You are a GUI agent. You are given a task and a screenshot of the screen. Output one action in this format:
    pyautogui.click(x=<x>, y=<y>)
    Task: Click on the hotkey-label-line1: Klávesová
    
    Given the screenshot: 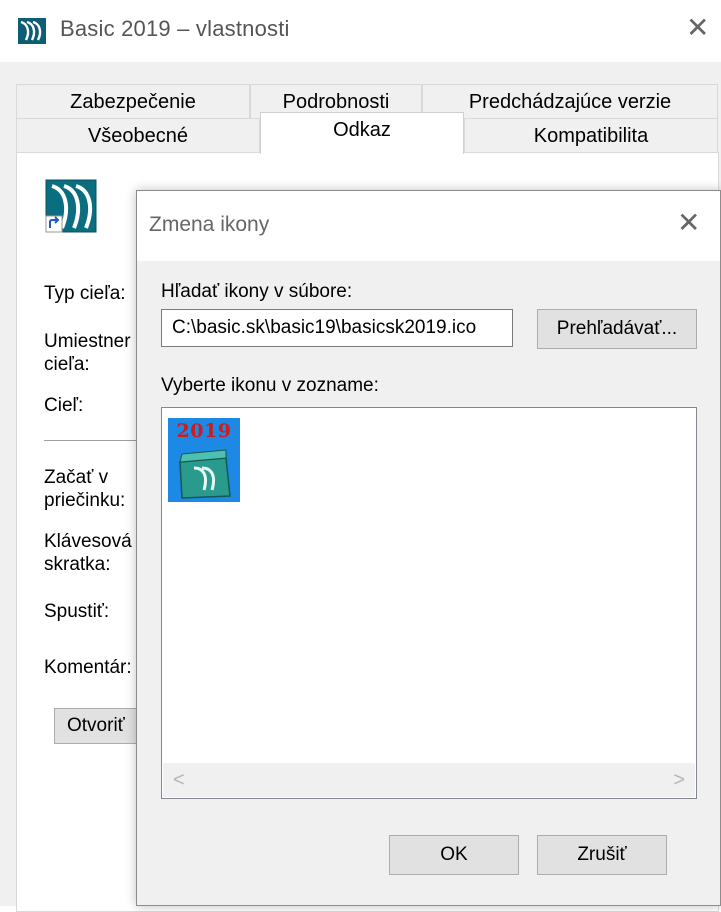 What is the action you would take?
    pyautogui.click(x=88, y=541)
    